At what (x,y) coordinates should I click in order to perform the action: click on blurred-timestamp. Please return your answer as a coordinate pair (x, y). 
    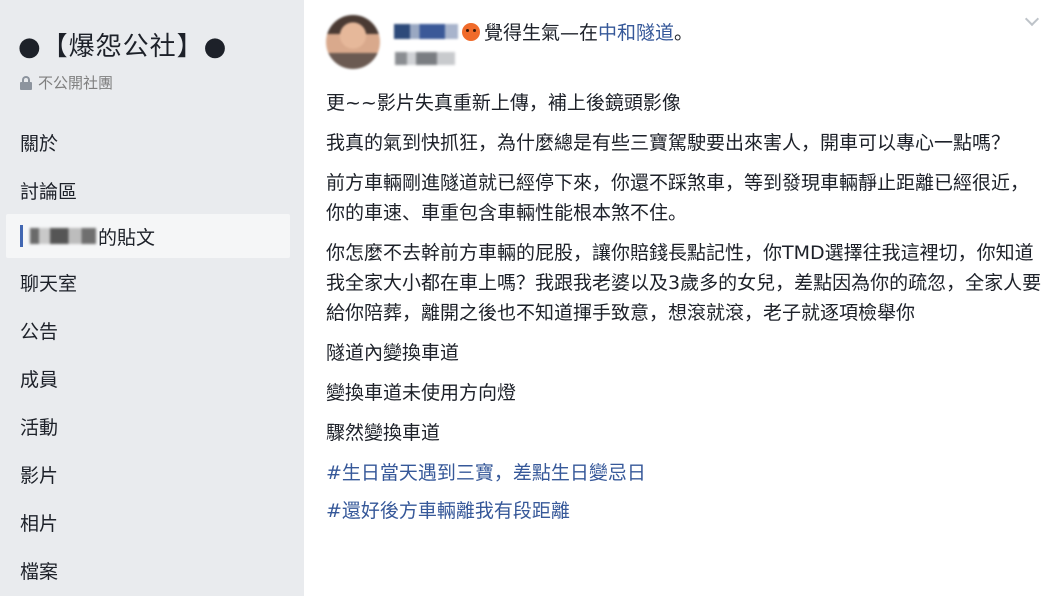
    Looking at the image, I should click on (425, 58).